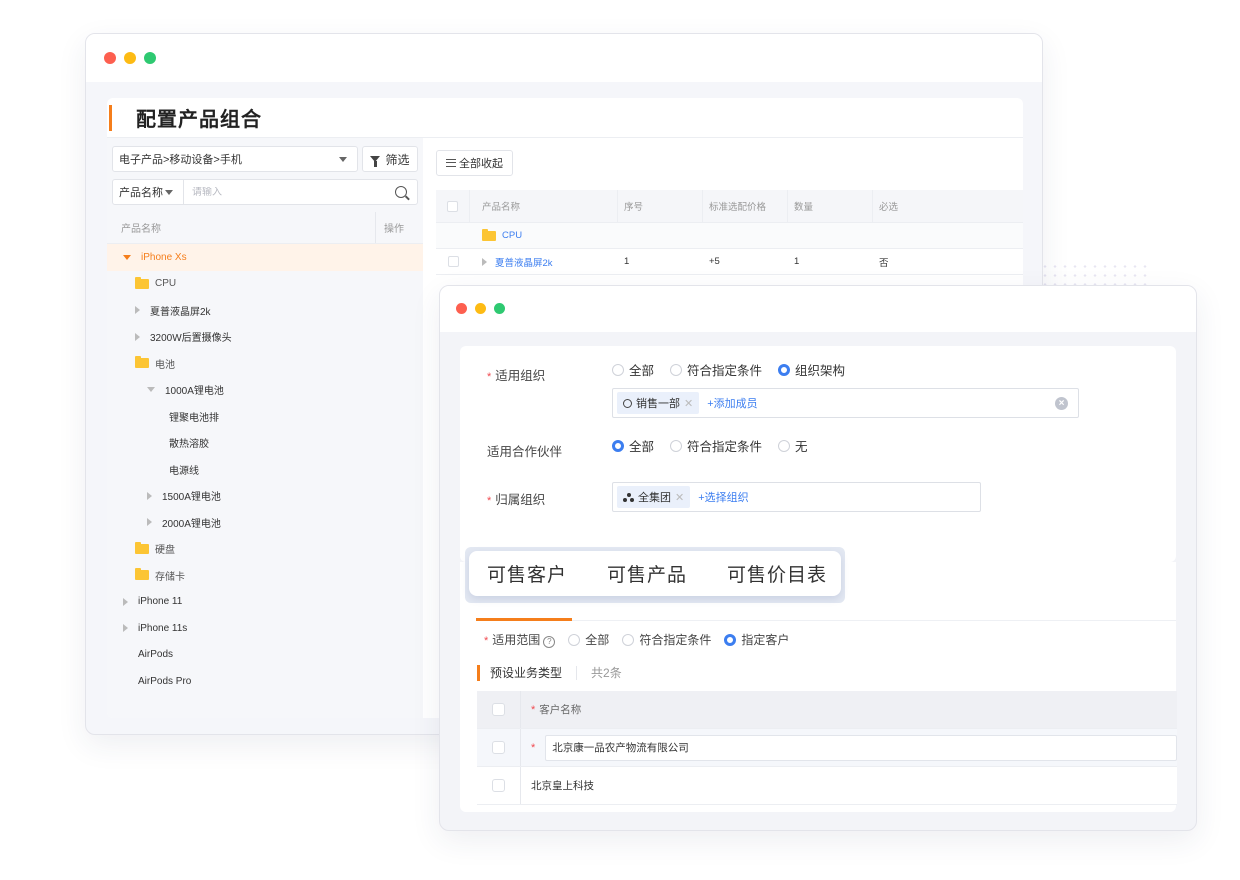 The width and height of the screenshot is (1240, 880). Describe the element at coordinates (756, 639) in the screenshot. I see `radio-option-selected: 指定客户` at that location.